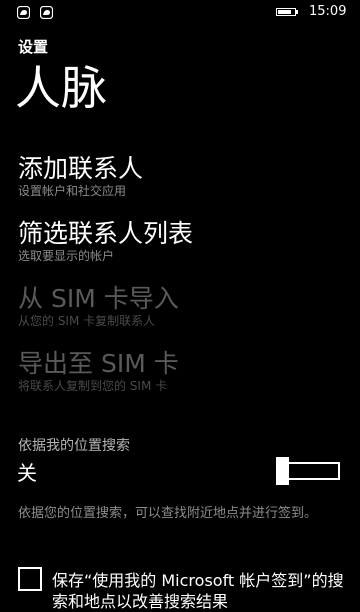 Image resolution: width=360 pixels, height=612 pixels. What do you see at coordinates (282, 471) in the screenshot?
I see `toggle-thumb` at bounding box center [282, 471].